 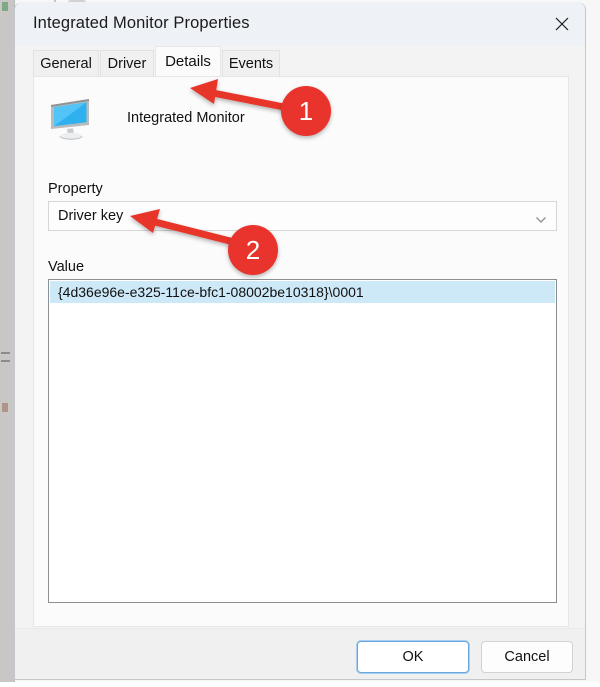 I want to click on cancel-button-label: Cancel, so click(x=527, y=657).